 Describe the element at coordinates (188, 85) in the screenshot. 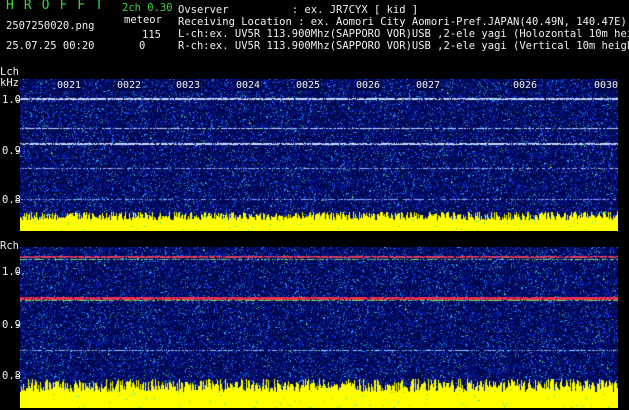

I see `time-label: 0023` at that location.